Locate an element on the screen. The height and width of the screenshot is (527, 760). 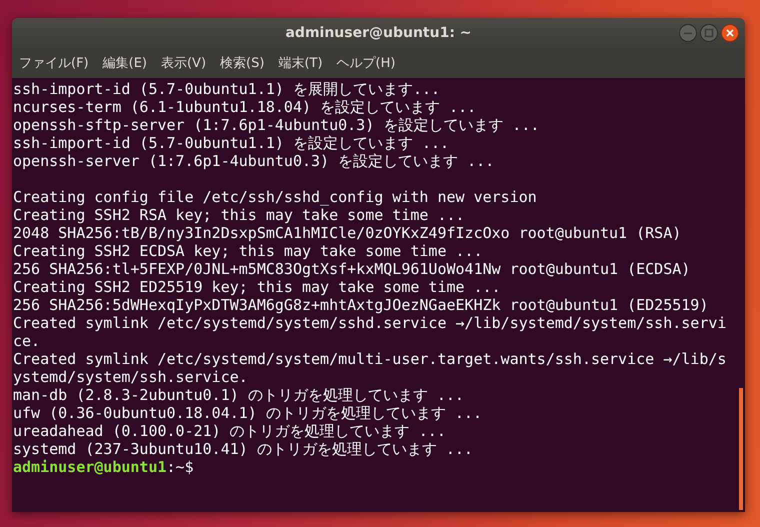
output-line: 256 SHA256:5dWHexqIyPxDTW3AM6gG8z+mhtAxtgJOezNGaeEKHZk root@ubuntu1 (ED25519) is located at coordinates (360, 305).